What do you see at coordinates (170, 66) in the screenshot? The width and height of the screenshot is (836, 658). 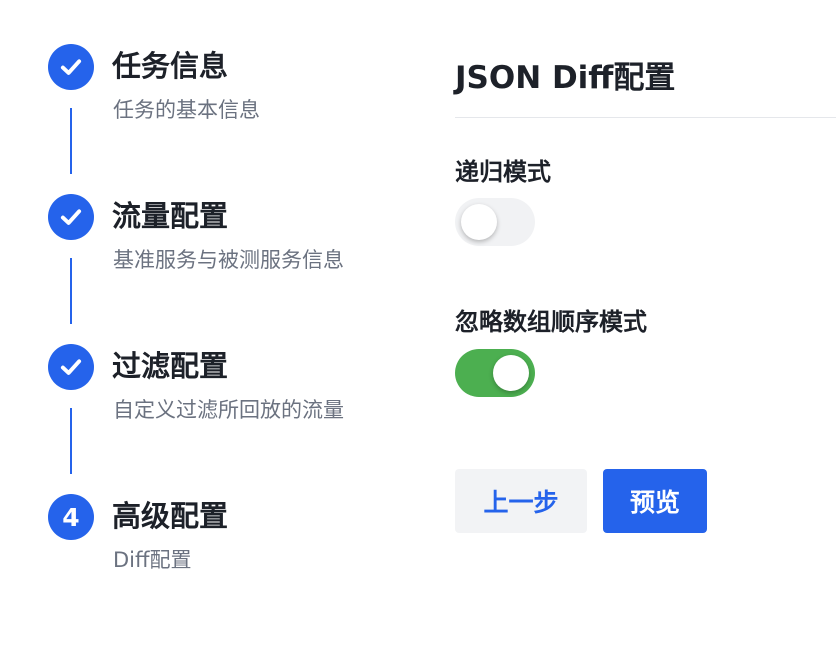 I see `step-1-title: 任务信息` at bounding box center [170, 66].